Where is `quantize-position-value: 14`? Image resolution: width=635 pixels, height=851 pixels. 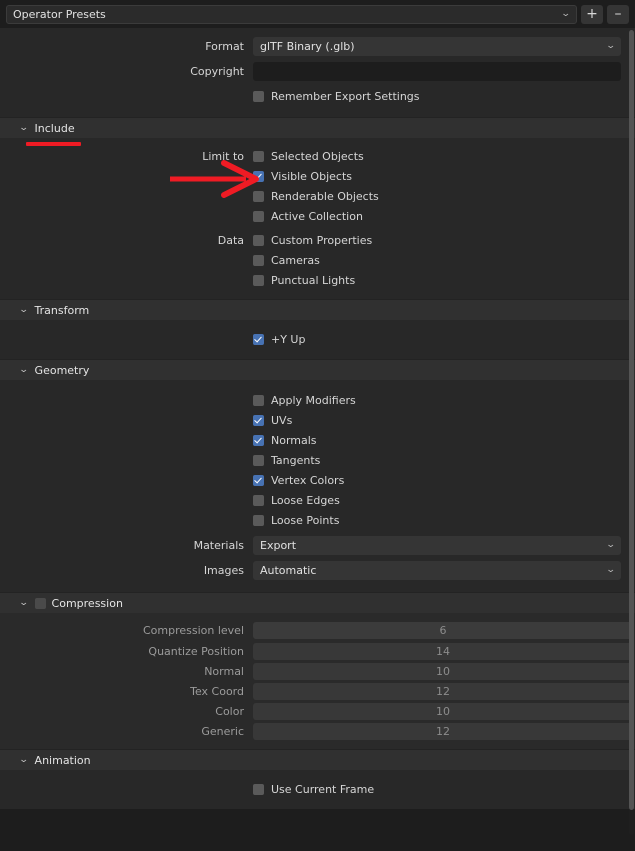
quantize-position-value: 14 is located at coordinates (443, 651).